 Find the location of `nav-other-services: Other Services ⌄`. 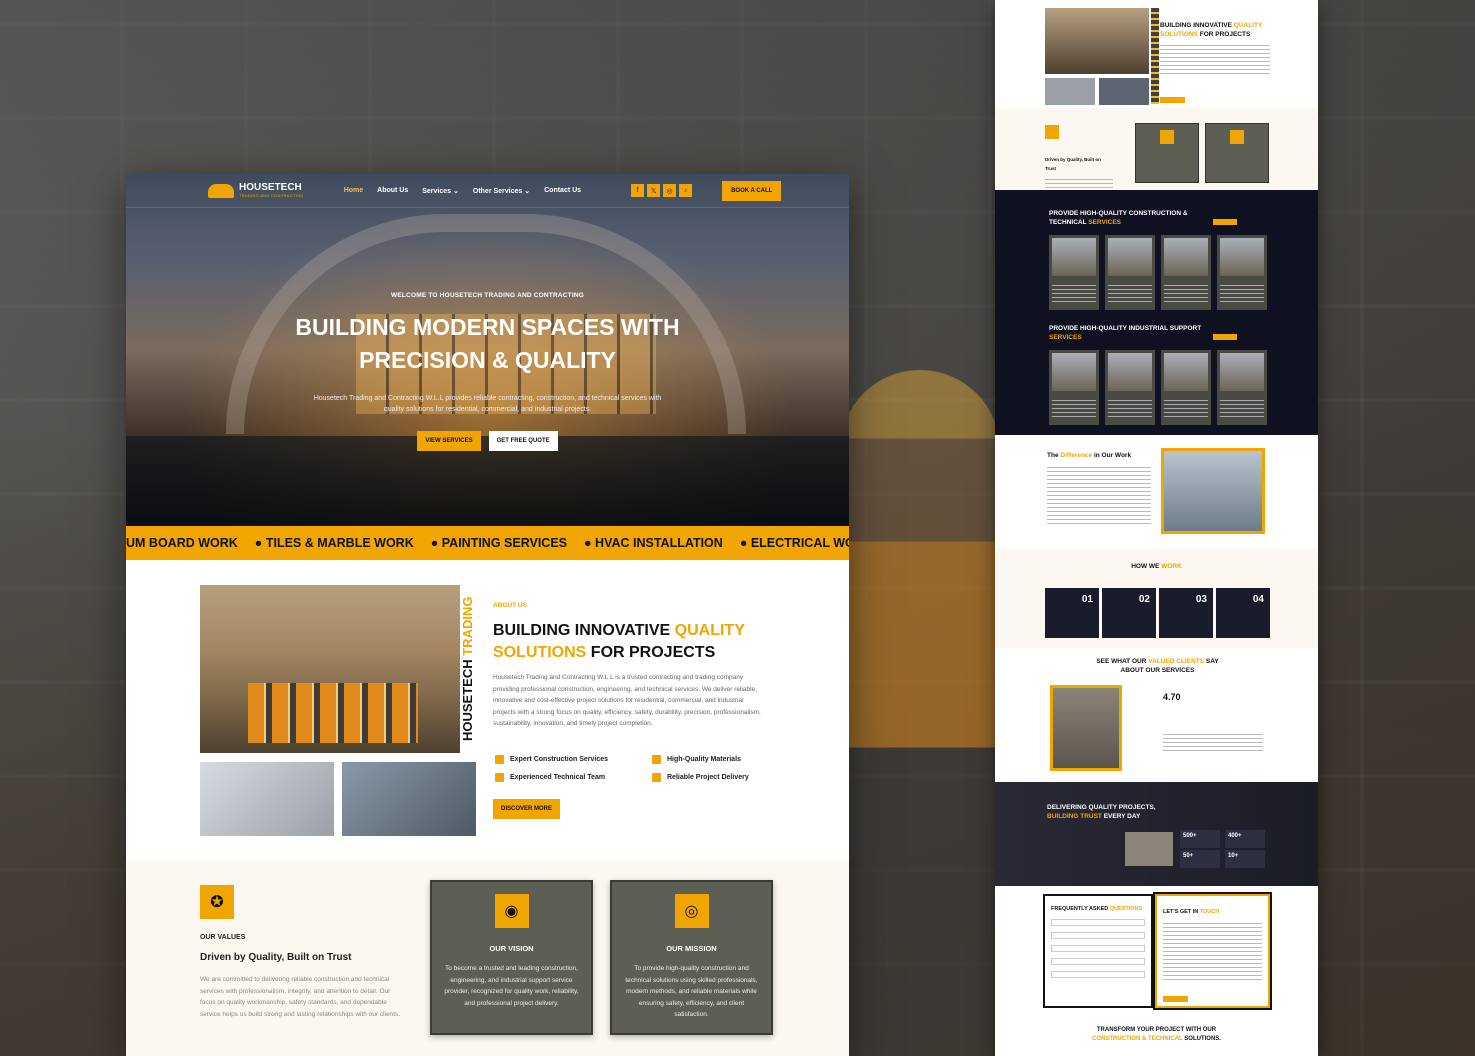

nav-other-services: Other Services ⌄ is located at coordinates (501, 191).